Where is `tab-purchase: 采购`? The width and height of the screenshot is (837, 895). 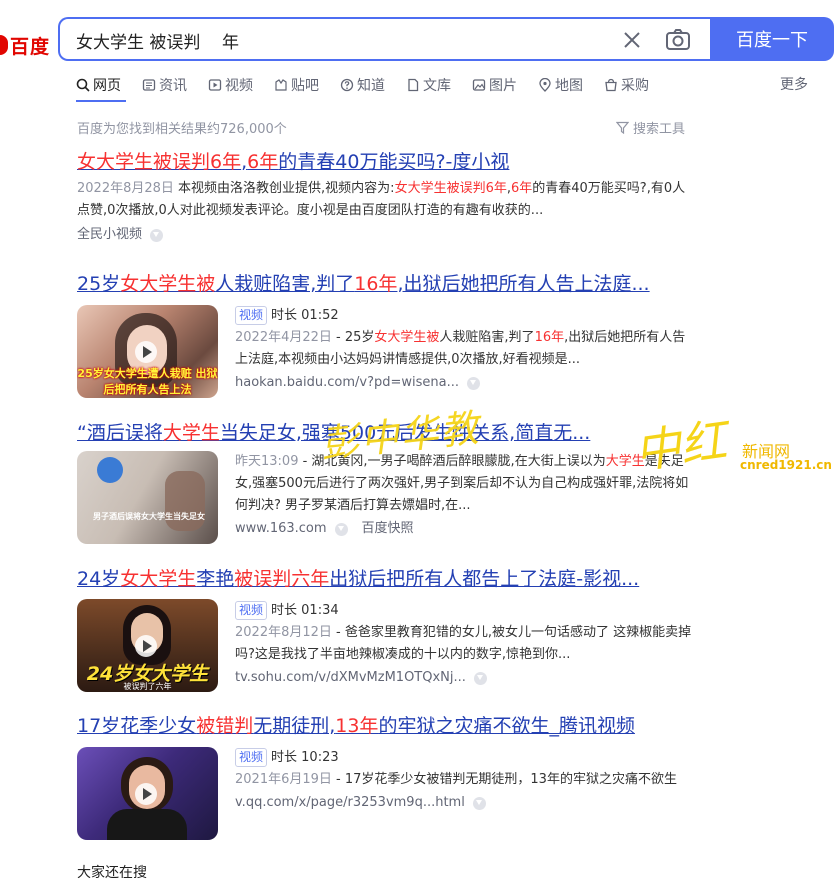 tab-purchase: 采购 is located at coordinates (626, 85).